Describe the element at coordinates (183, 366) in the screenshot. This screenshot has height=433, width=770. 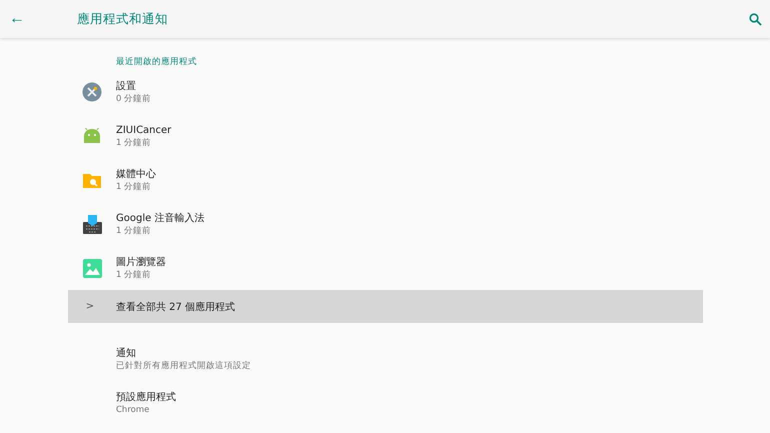
I see `setting-summary: 已針對所有應用程式開啟這項設定` at that location.